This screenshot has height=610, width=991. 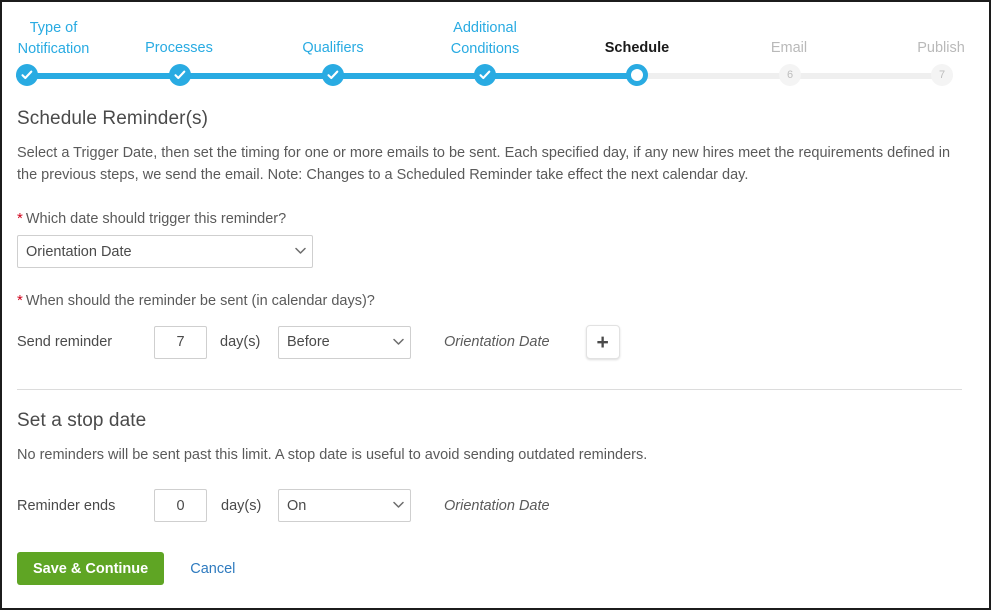 I want to click on reminder-ends-relation-select: On, so click(x=344, y=505).